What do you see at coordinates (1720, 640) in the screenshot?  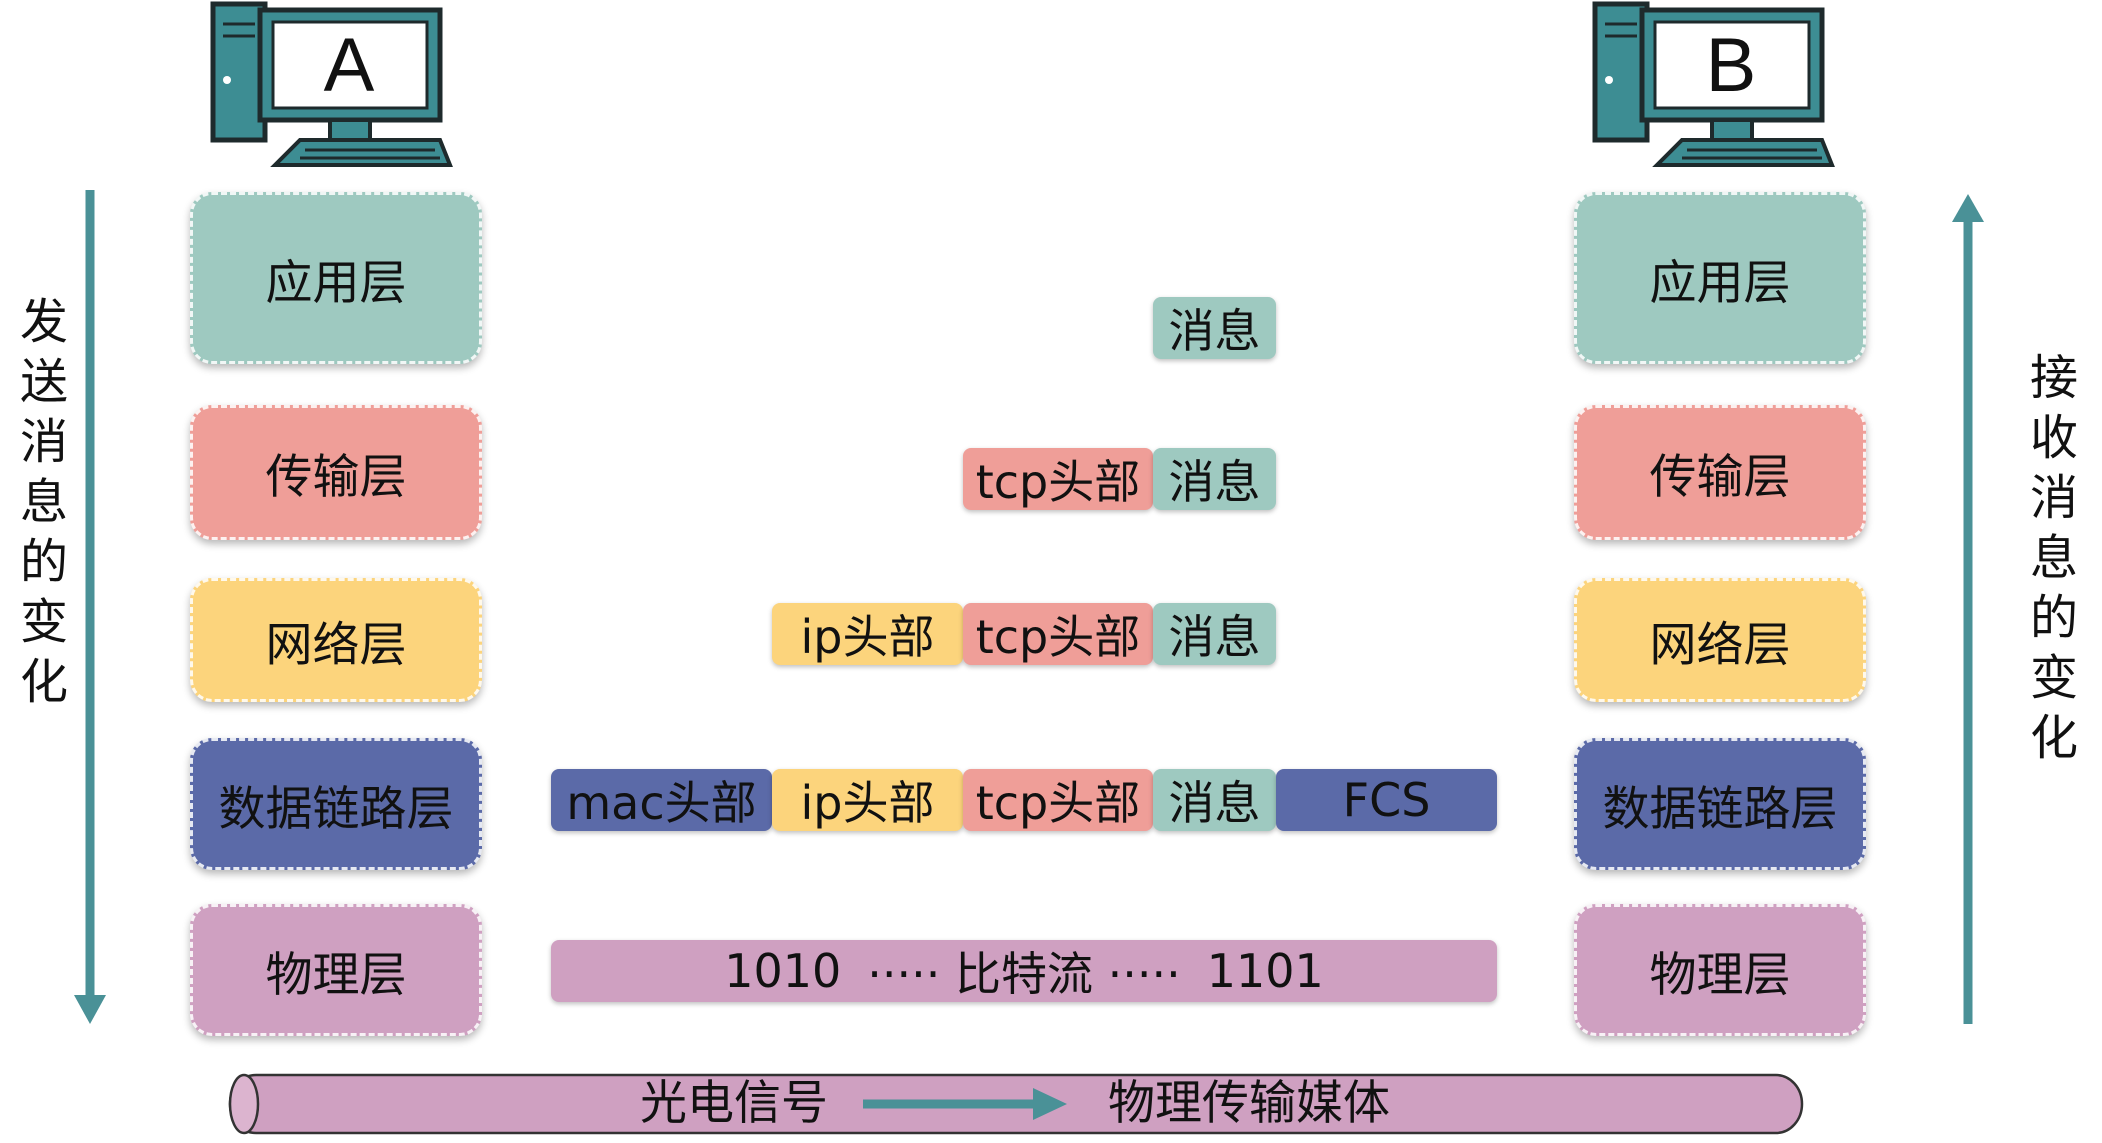 I see `right-network-layer: 网络层` at bounding box center [1720, 640].